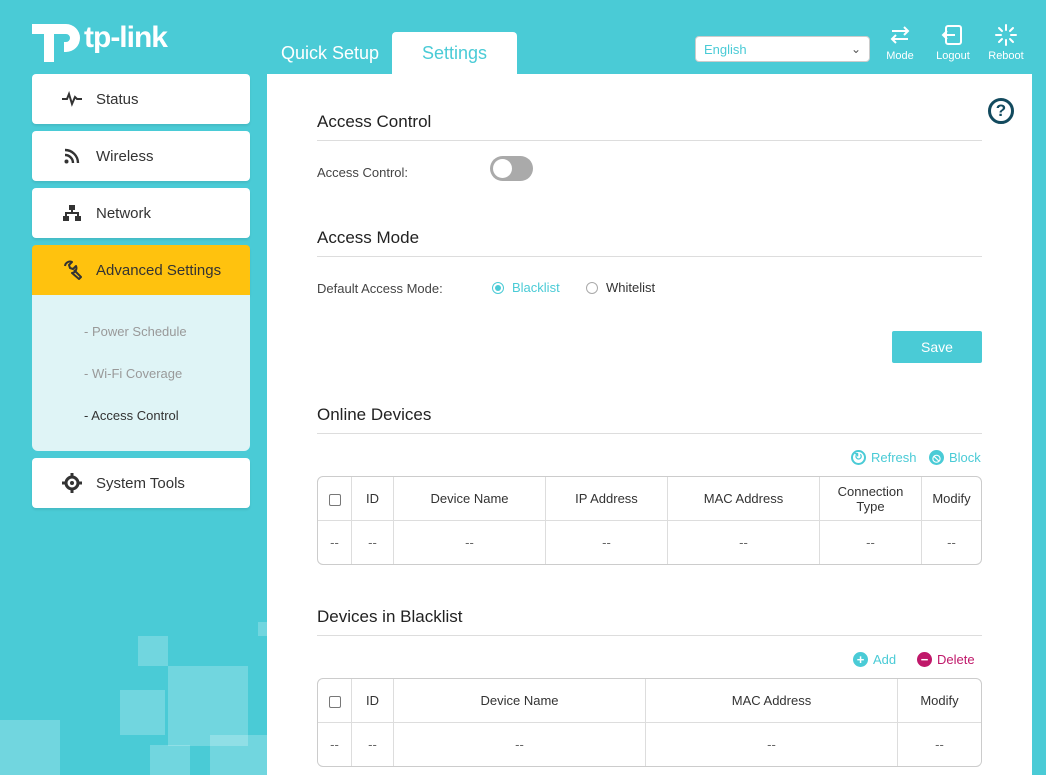 The image size is (1046, 775). Describe the element at coordinates (631, 287) in the screenshot. I see `radio-label: Whitelist` at that location.